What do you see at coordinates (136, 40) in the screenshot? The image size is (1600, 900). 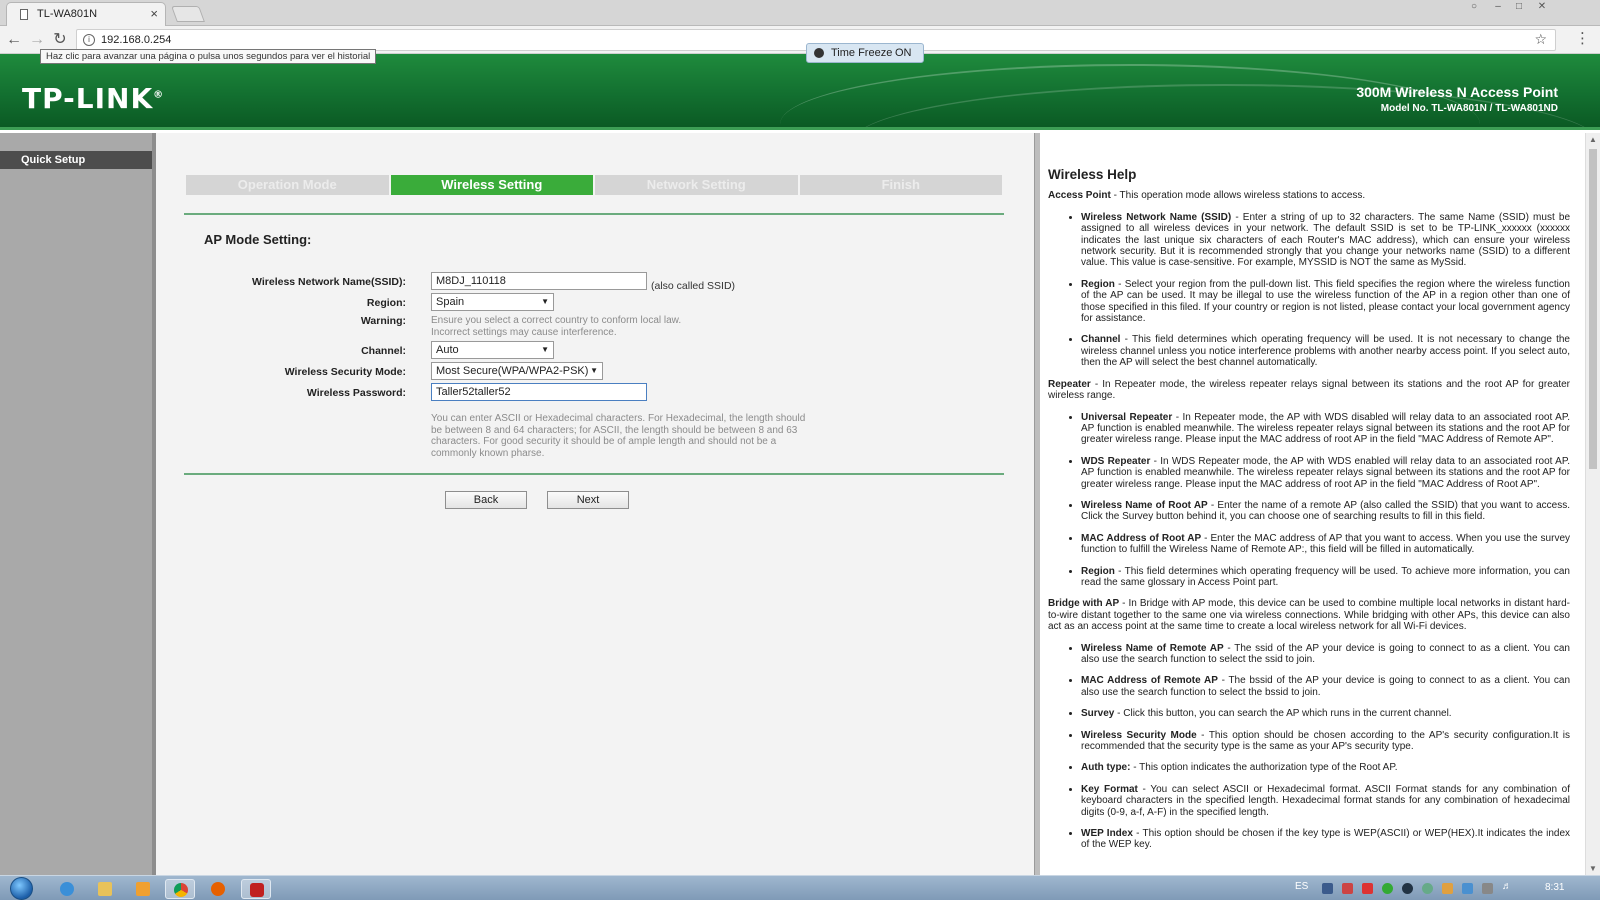 I see `url-text: 192.168.0.254` at bounding box center [136, 40].